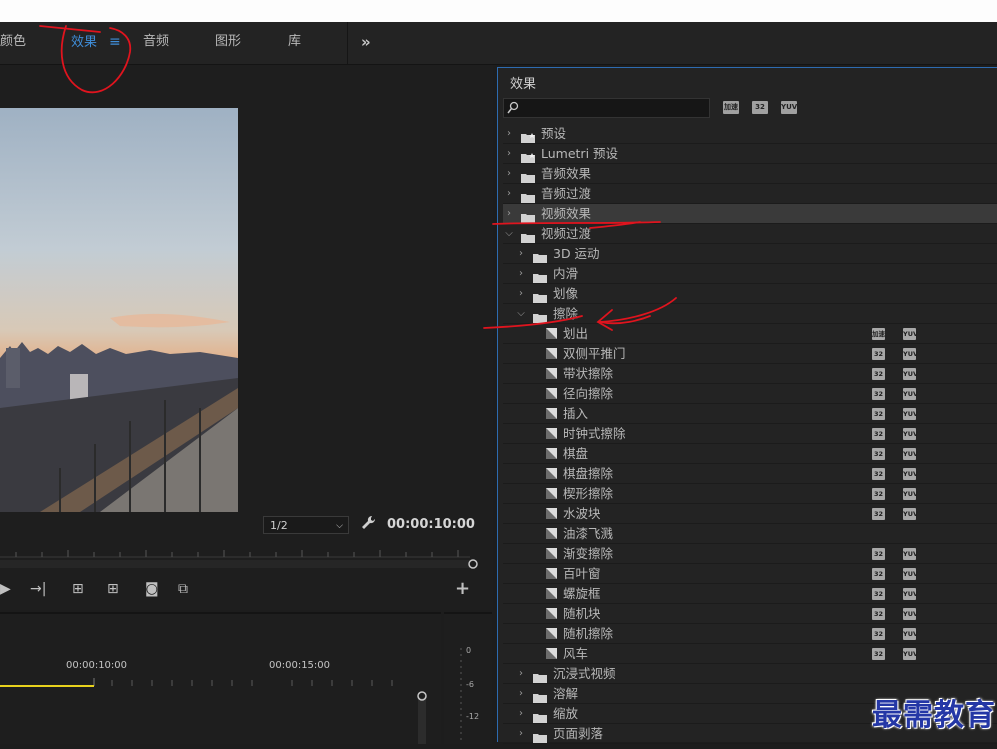  Describe the element at coordinates (13, 43) in the screenshot. I see `tab-color: 颜色` at that location.